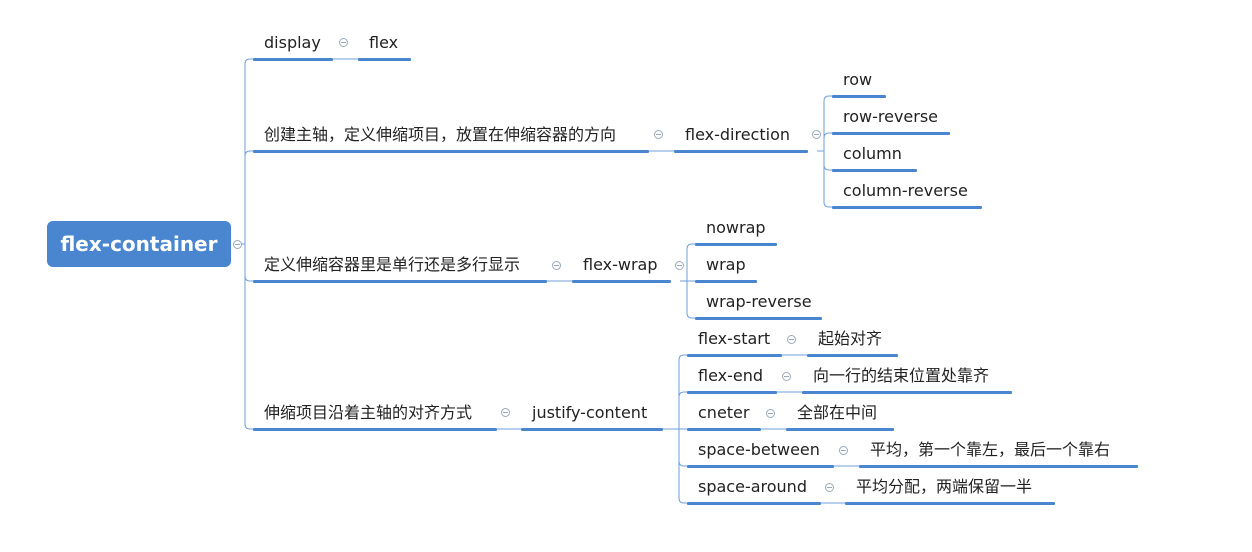 The width and height of the screenshot is (1252, 552). I want to click on justify-desc-flex-end: 向一行的结束位置处靠齐, so click(907, 379).